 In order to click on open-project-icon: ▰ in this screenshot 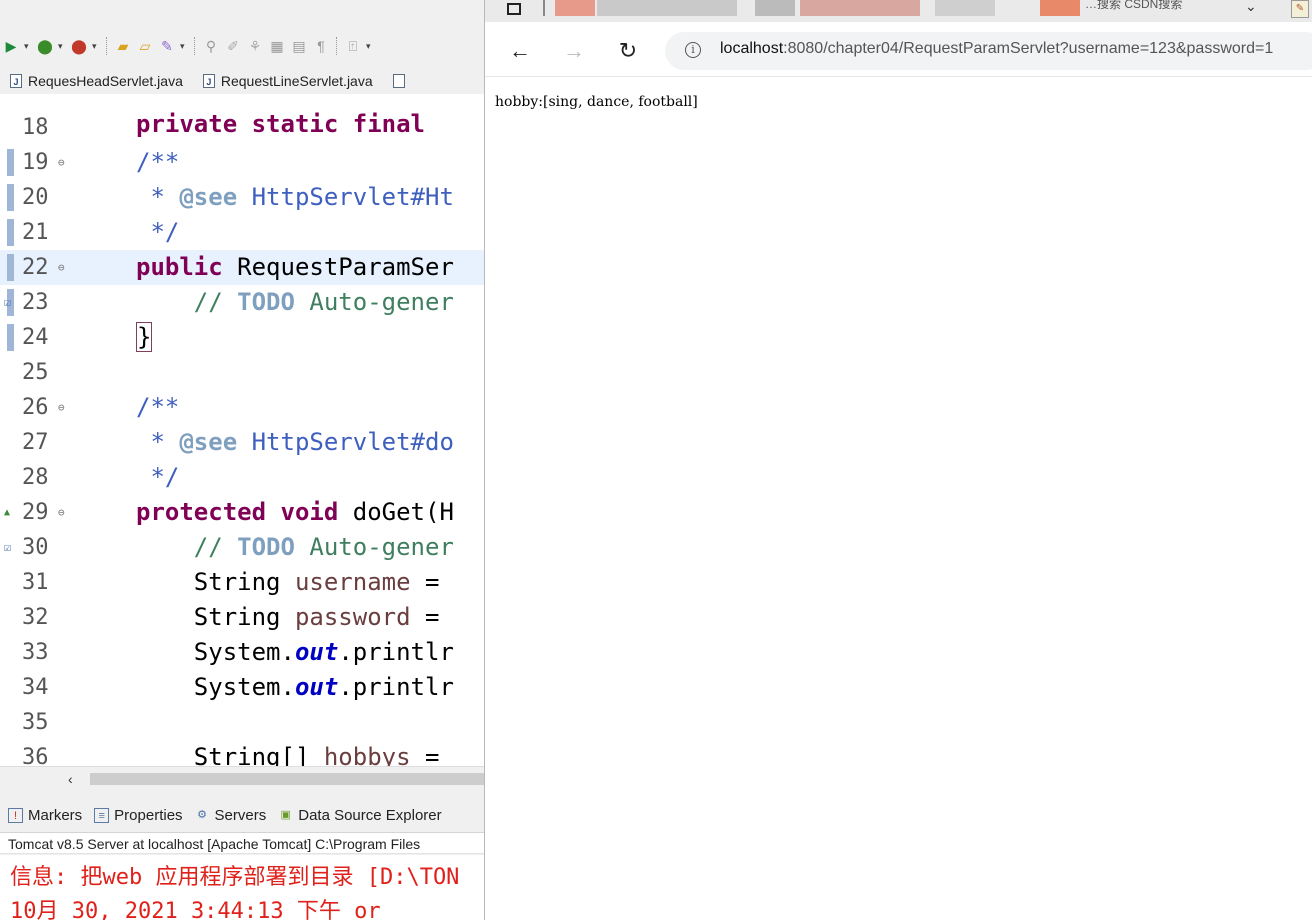, I will do `click(123, 46)`.